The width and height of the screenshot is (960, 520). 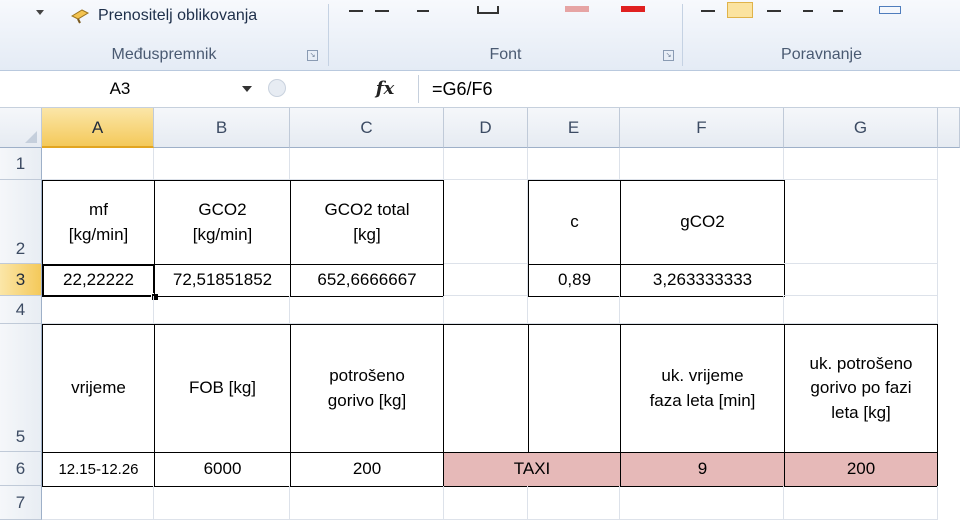 I want to click on column-header-h, so click(x=949, y=128).